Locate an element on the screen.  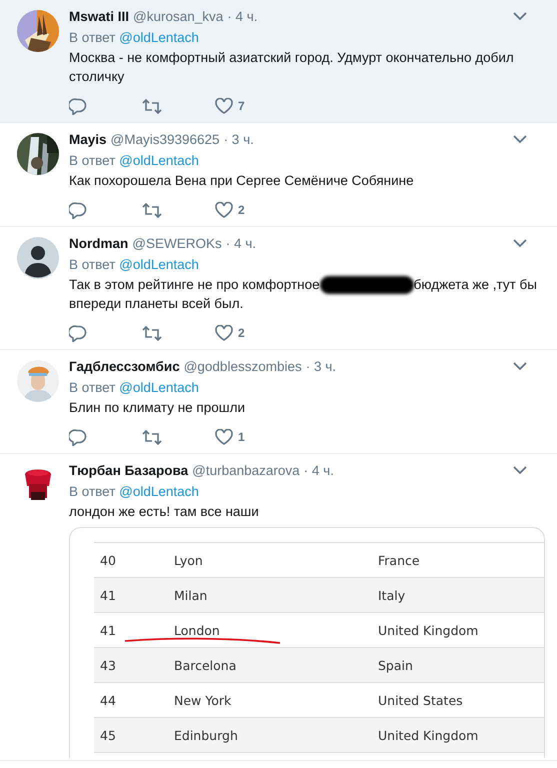
tweet-text: Как похорошела Вена при Сергее Семёниче Собянине is located at coordinates (242, 181).